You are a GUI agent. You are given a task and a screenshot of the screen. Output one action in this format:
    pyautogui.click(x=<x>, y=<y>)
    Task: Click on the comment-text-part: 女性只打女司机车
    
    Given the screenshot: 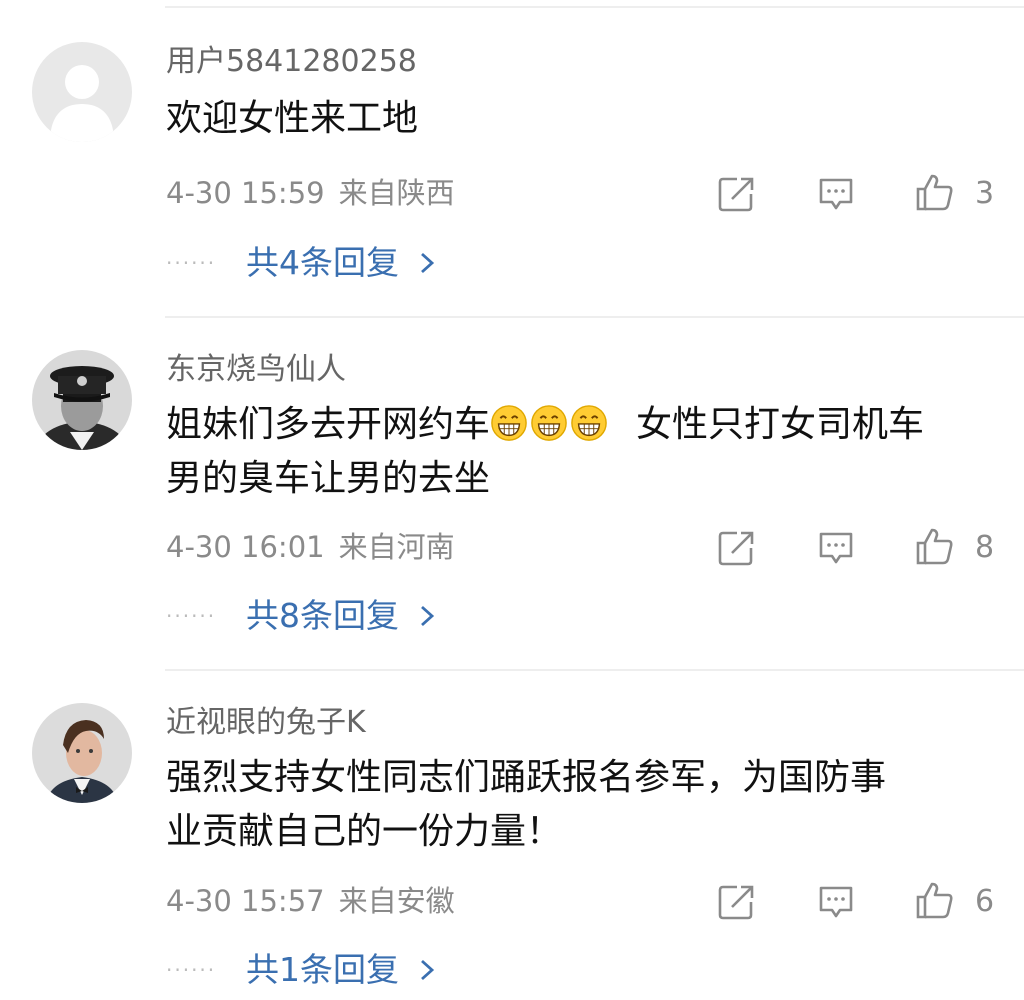 What is the action you would take?
    pyautogui.click(x=780, y=424)
    